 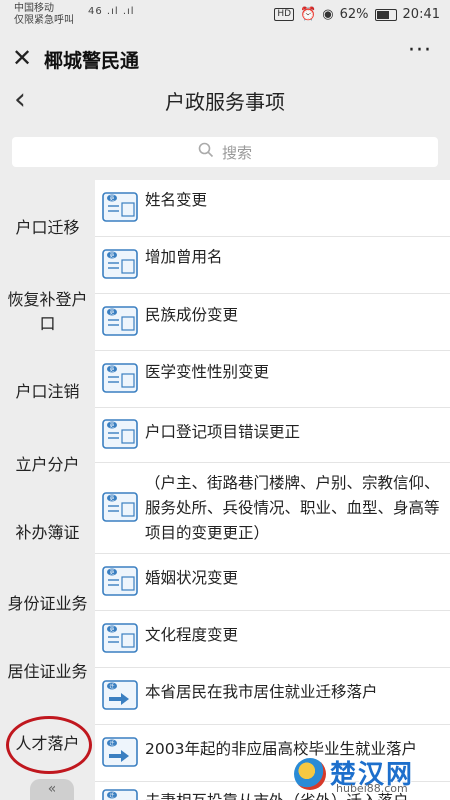 What do you see at coordinates (369, 776) in the screenshot?
I see `watermark: 楚汉网 hubei88.com` at bounding box center [369, 776].